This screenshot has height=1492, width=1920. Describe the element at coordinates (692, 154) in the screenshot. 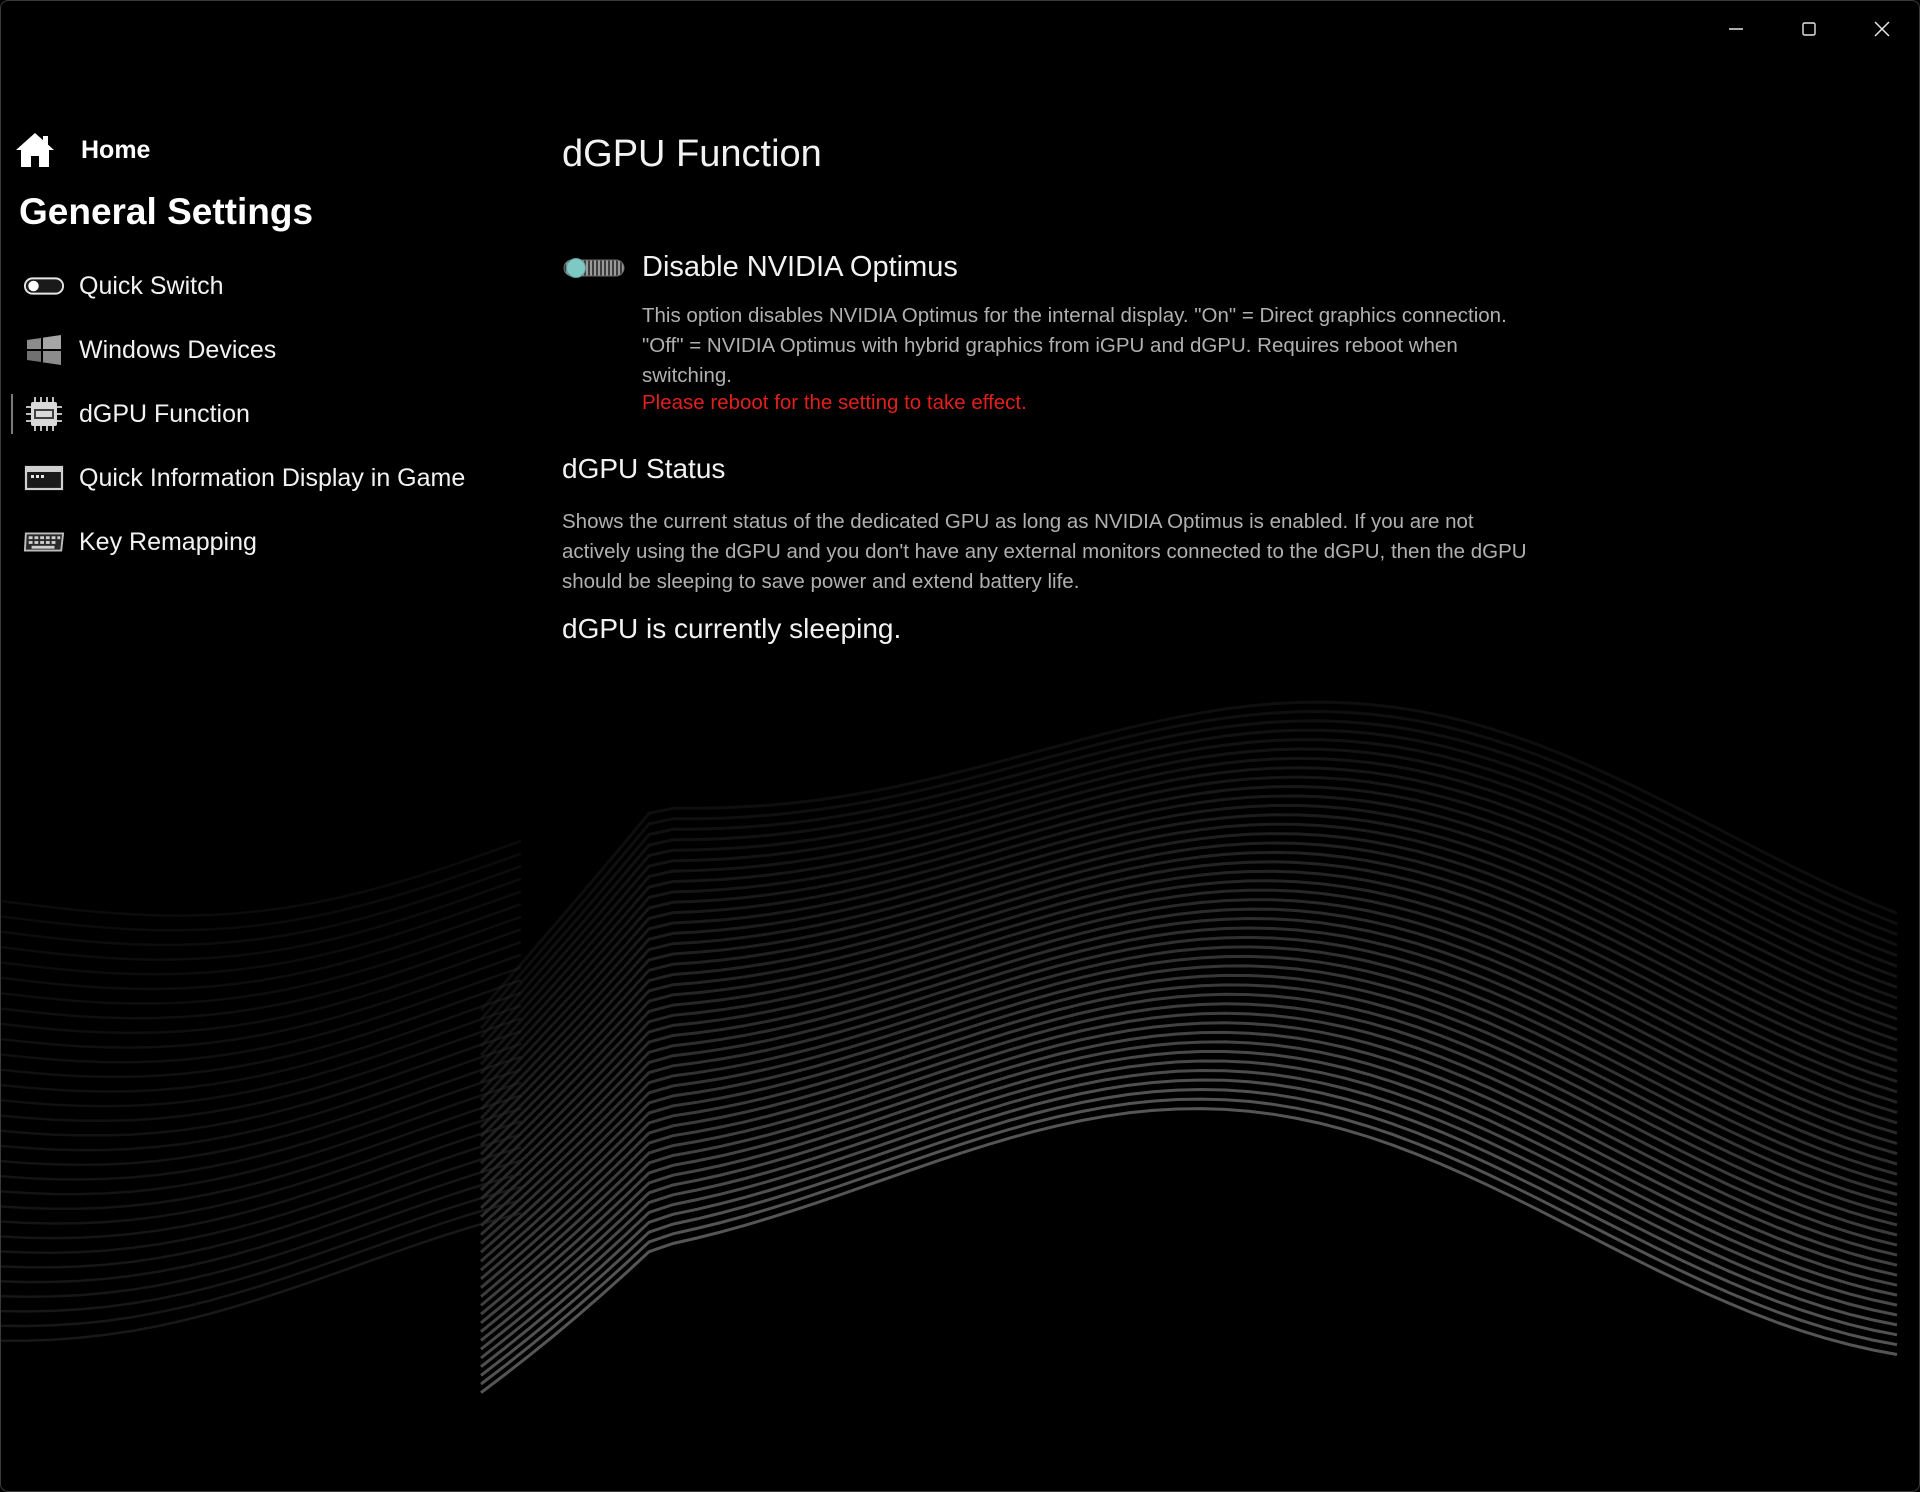

I see `page-title: dGPU Function` at that location.